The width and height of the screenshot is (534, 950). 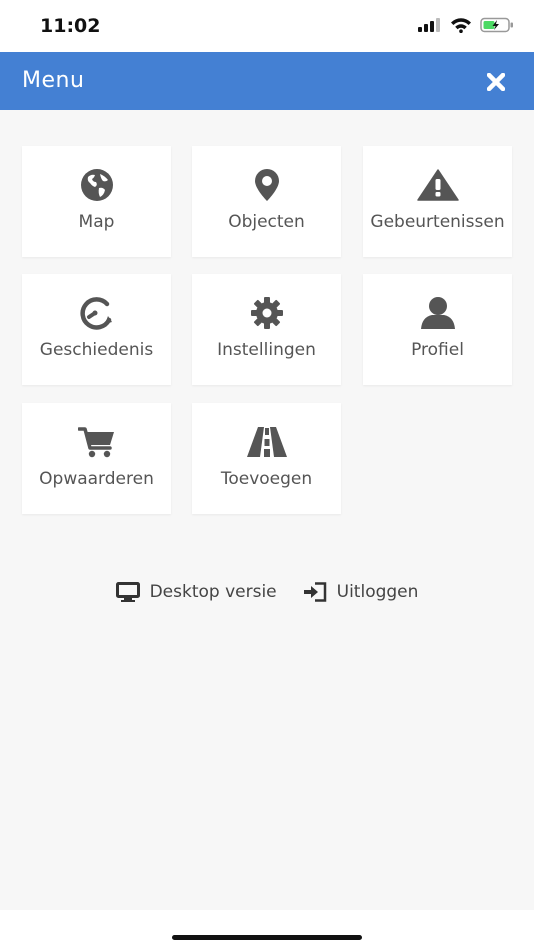 I want to click on tile-instellingen: Instellingen, so click(x=266, y=329).